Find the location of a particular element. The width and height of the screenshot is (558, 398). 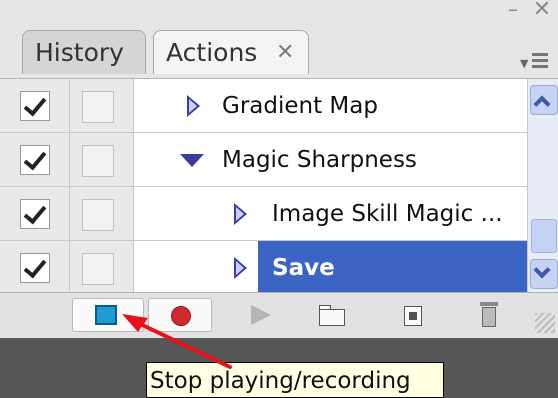

play-icon is located at coordinates (261, 315).